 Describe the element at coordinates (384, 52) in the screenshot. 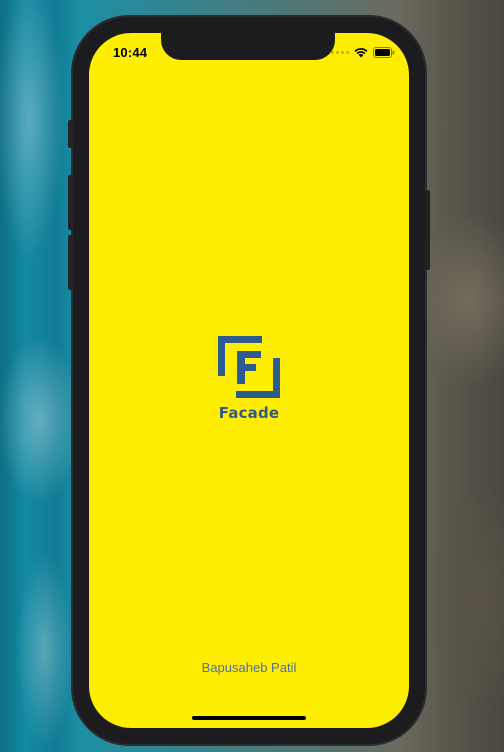

I see `battery-icon` at that location.